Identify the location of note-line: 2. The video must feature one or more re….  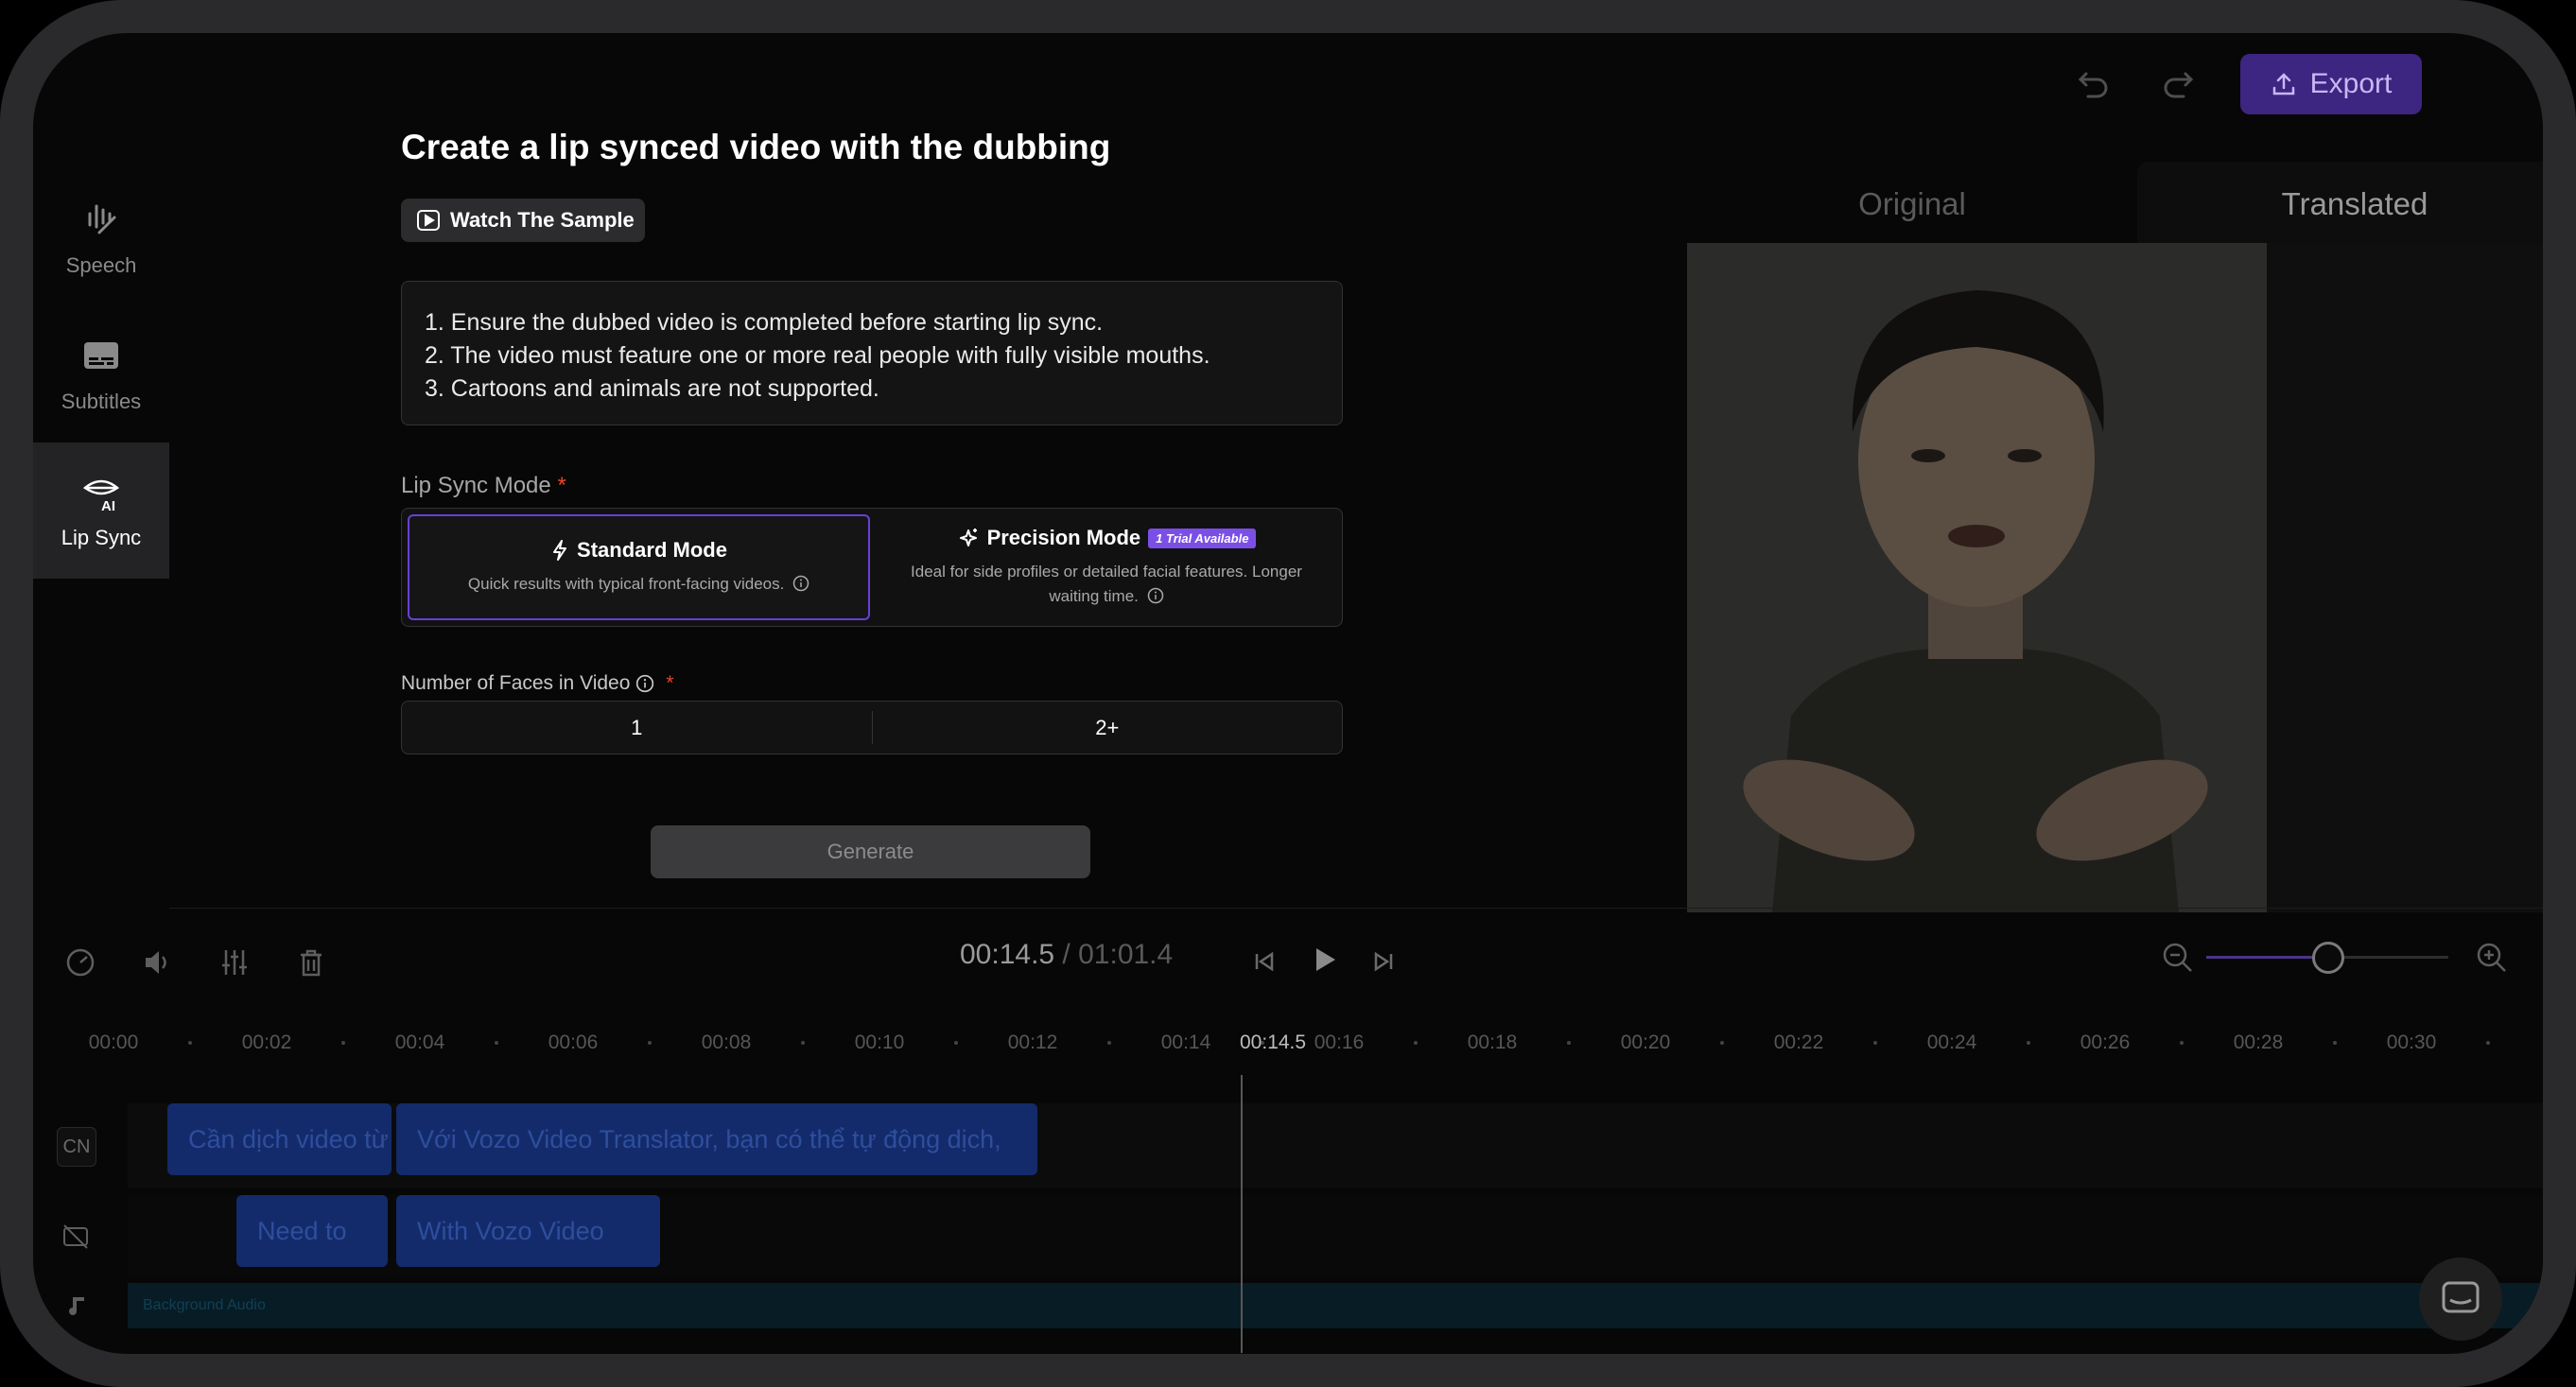
(817, 355).